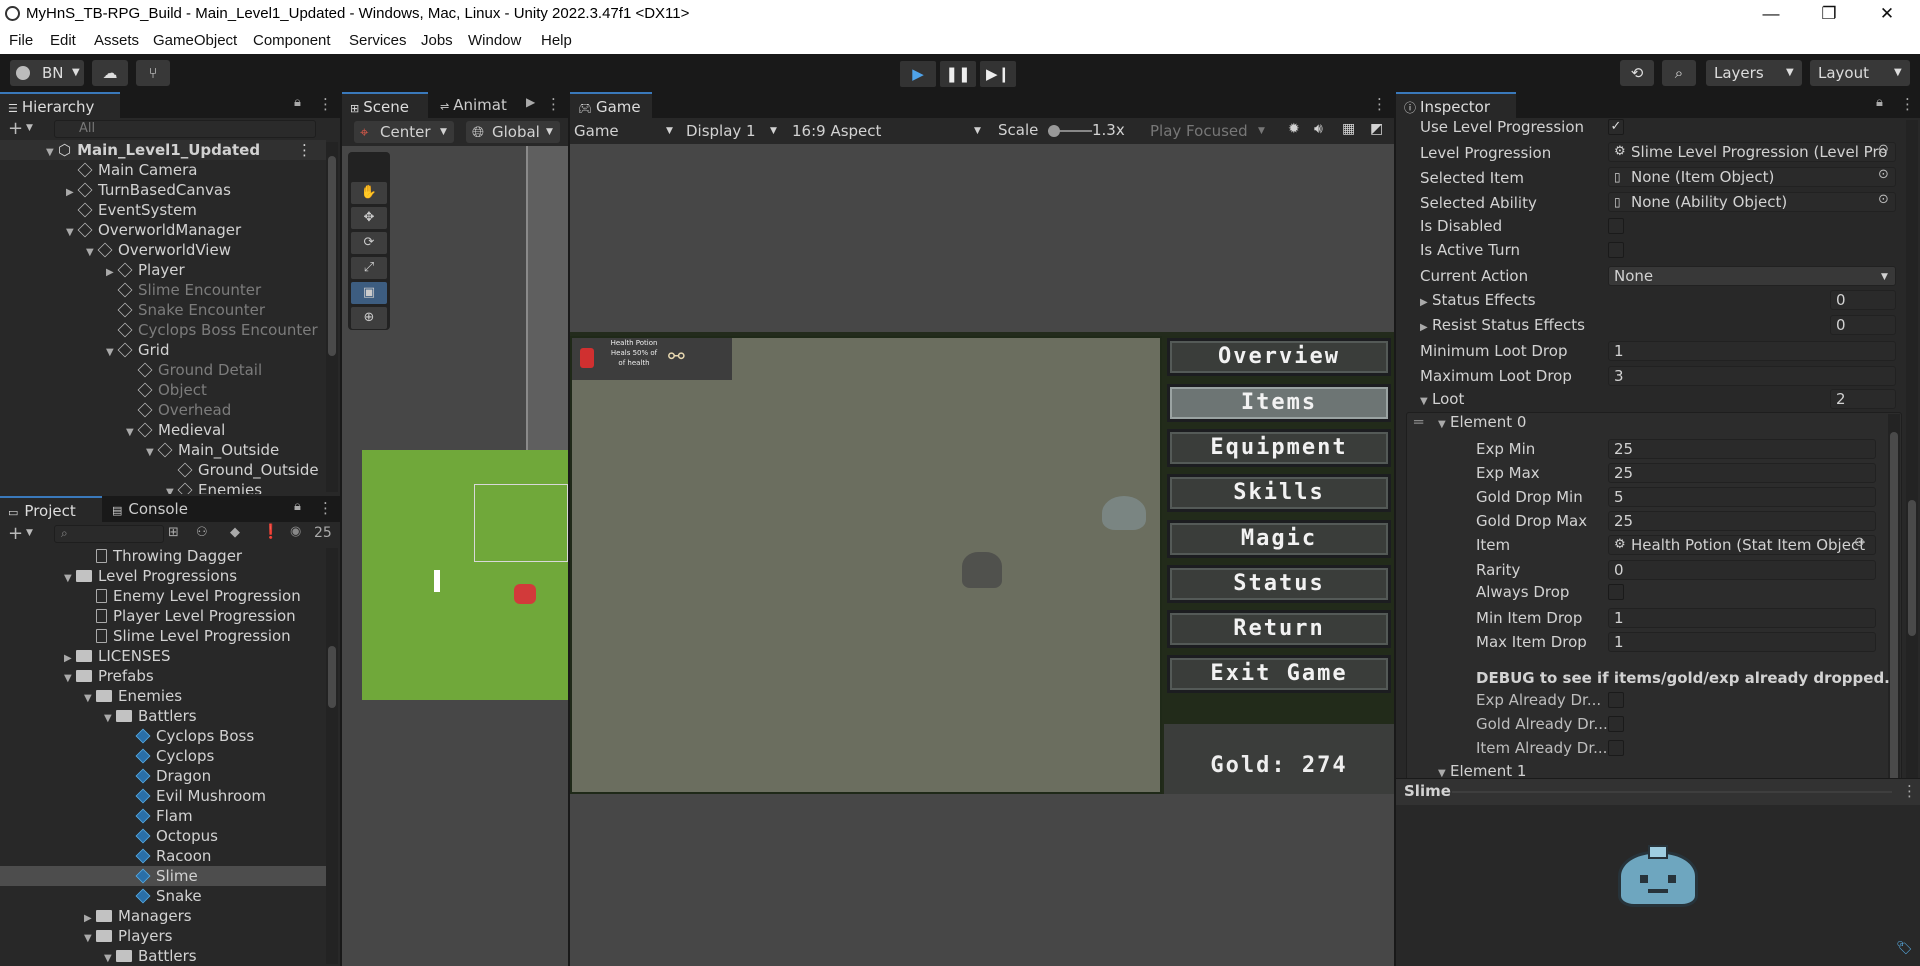  I want to click on exp-min-field: 25, so click(1742, 449).